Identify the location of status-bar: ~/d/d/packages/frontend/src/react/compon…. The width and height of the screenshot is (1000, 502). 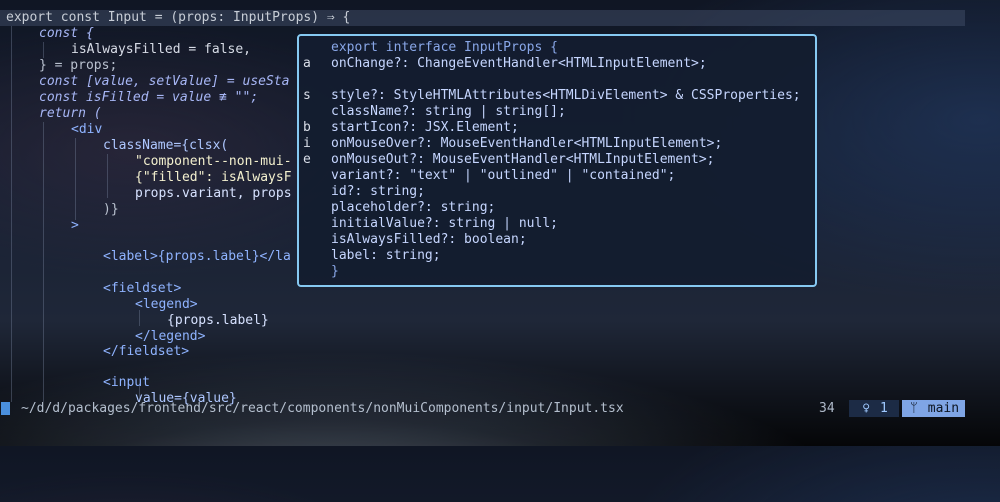
(500, 408).